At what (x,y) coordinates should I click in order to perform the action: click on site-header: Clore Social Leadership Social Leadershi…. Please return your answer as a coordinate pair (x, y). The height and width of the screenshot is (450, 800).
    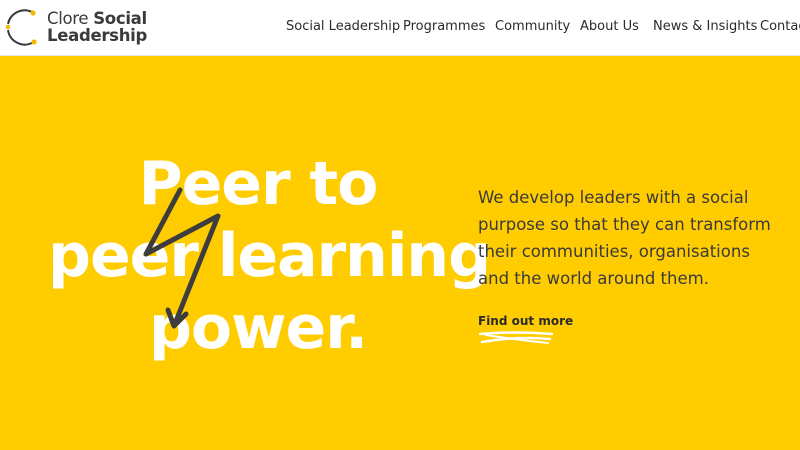
    Looking at the image, I should click on (400, 28).